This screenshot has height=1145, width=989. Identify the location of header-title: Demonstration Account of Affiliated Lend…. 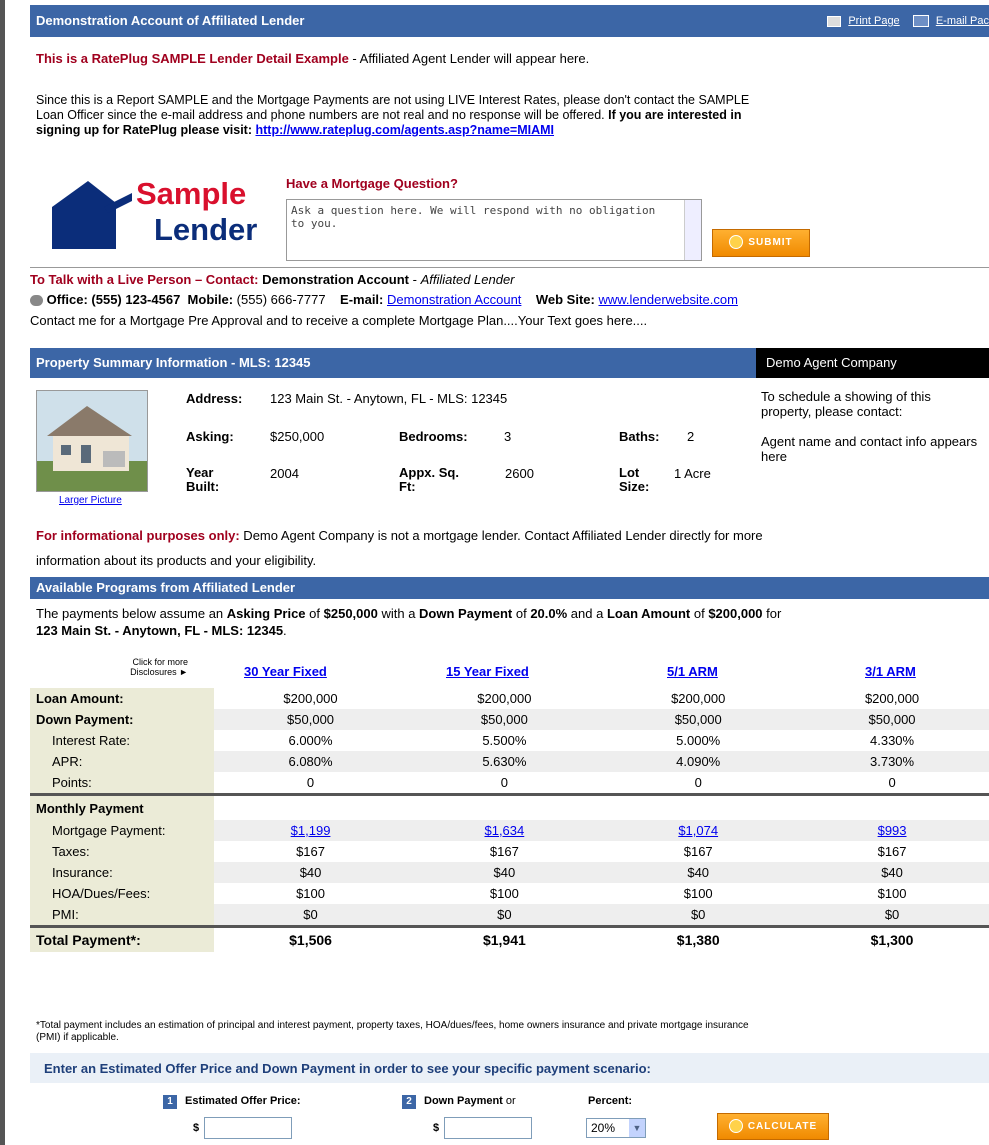
(170, 20).